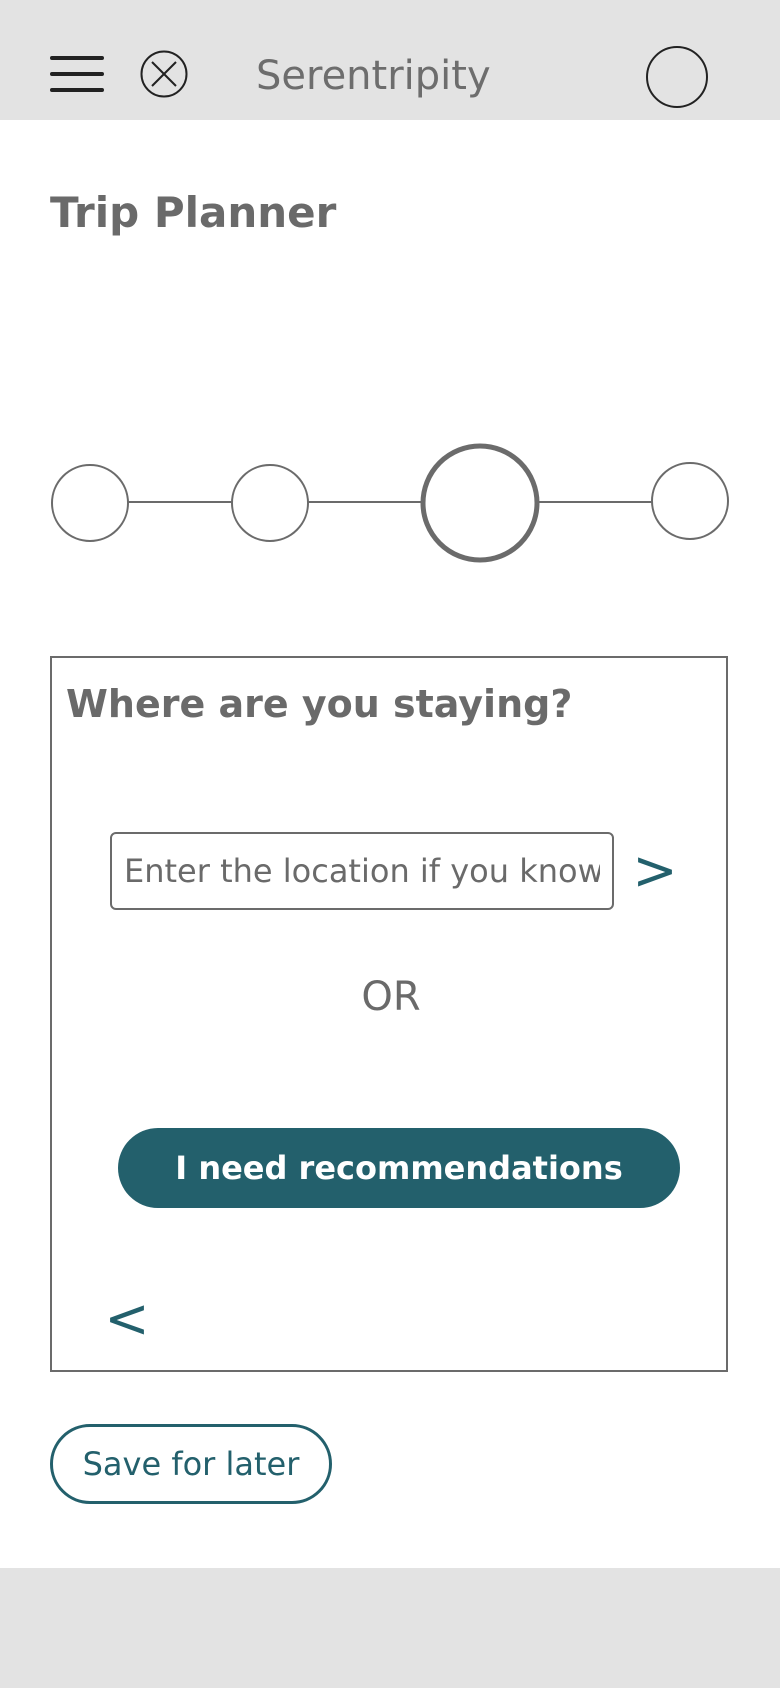 Image resolution: width=780 pixels, height=1688 pixels. What do you see at coordinates (191, 1464) in the screenshot?
I see `save-for-later-button: Save for later` at bounding box center [191, 1464].